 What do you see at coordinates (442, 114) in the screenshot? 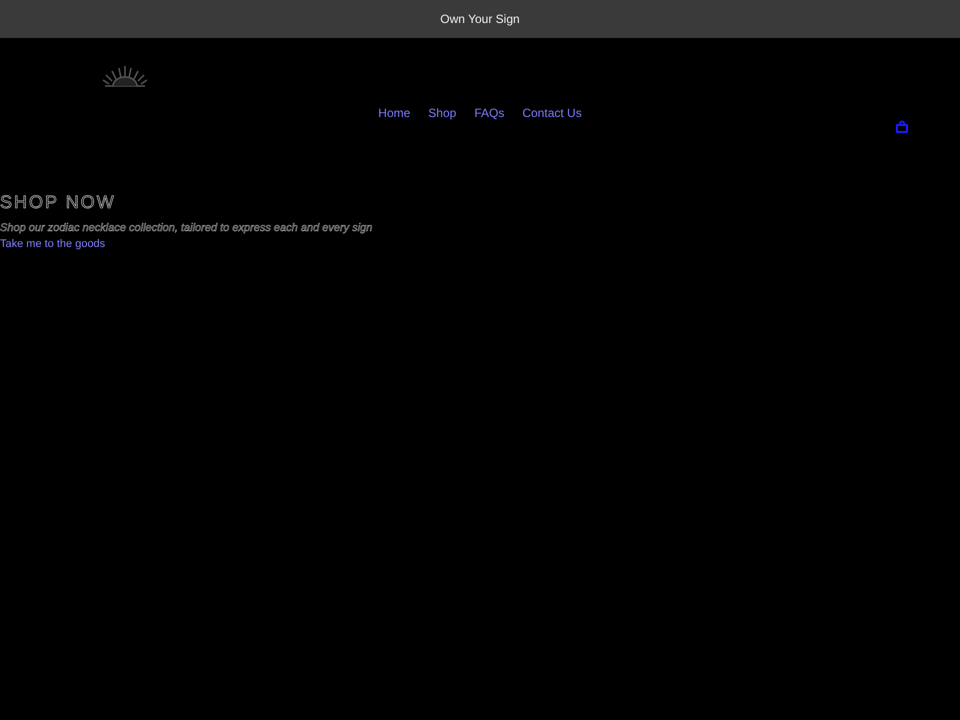
I see `nav-link: Shop` at bounding box center [442, 114].